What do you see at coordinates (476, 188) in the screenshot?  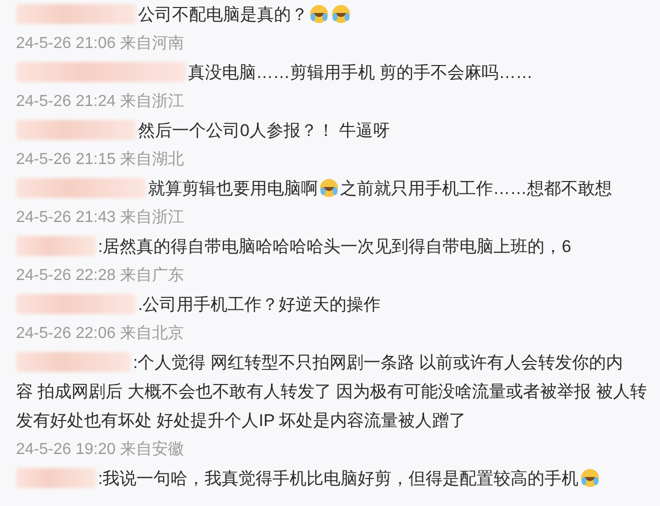 I see `comment-text: 之前就只用手机工作……想都不敢想` at bounding box center [476, 188].